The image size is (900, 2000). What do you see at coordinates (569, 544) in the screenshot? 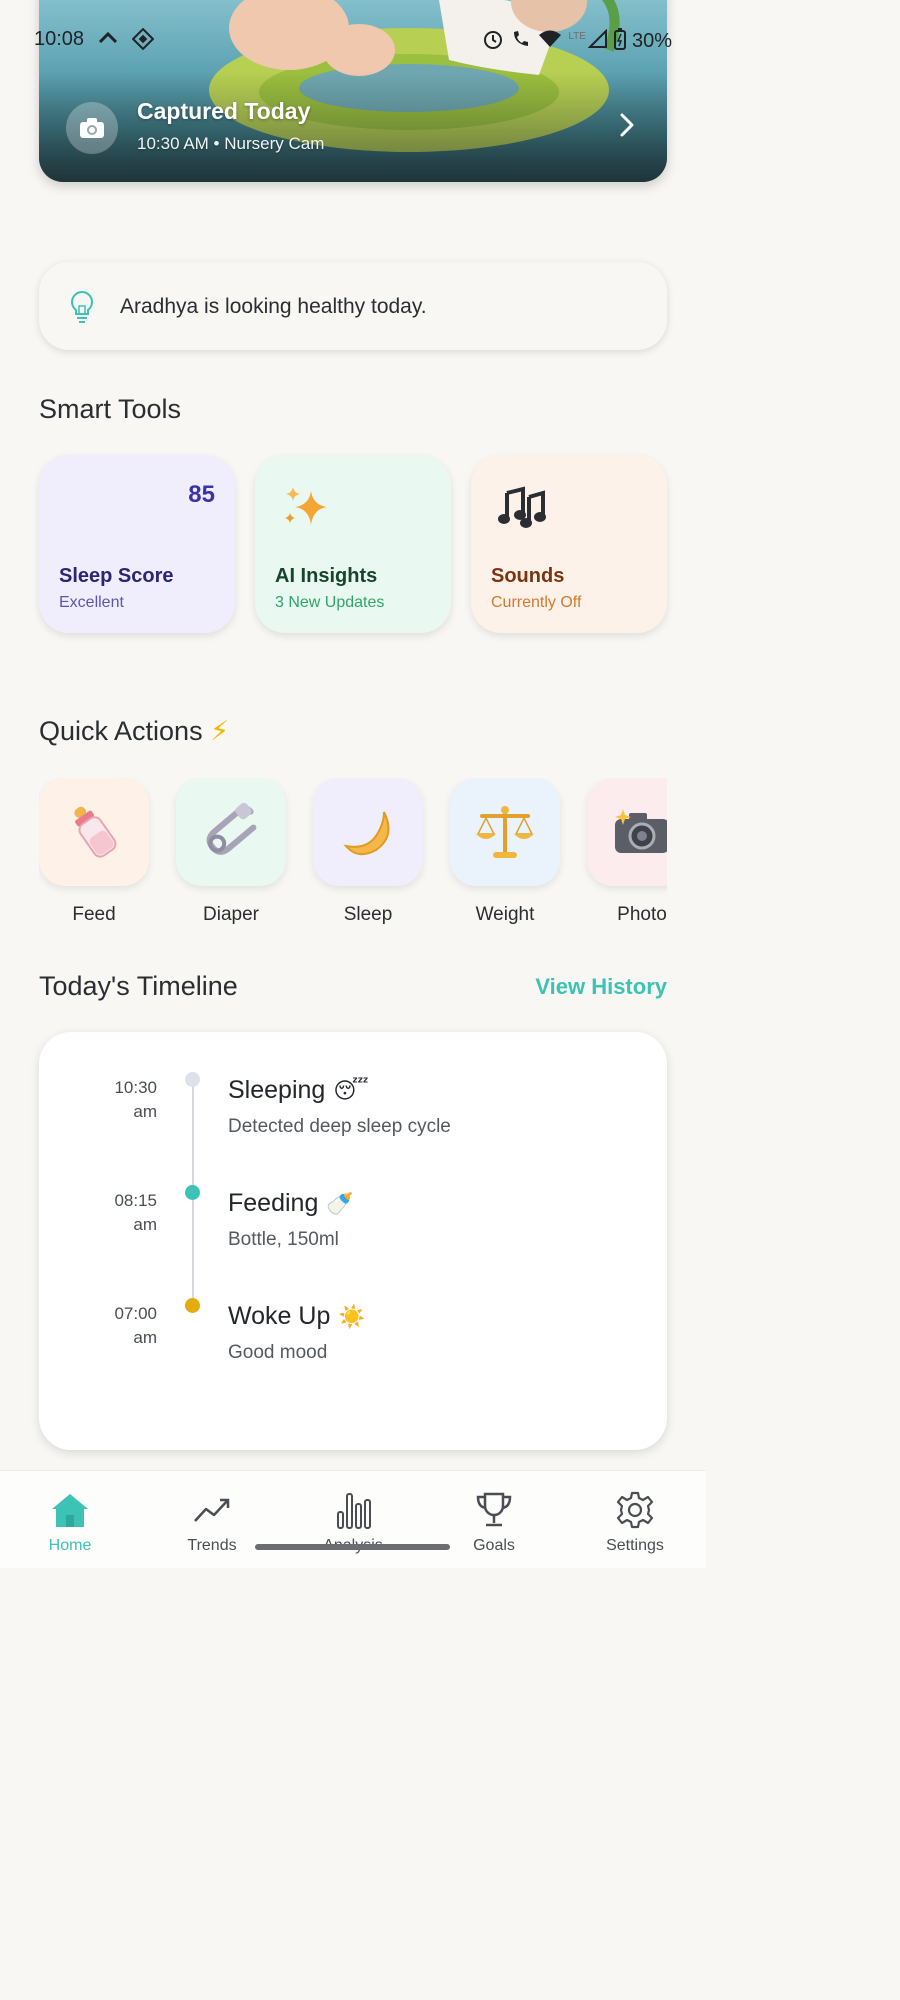
I see `sounds-card: Sounds Currently Off` at bounding box center [569, 544].